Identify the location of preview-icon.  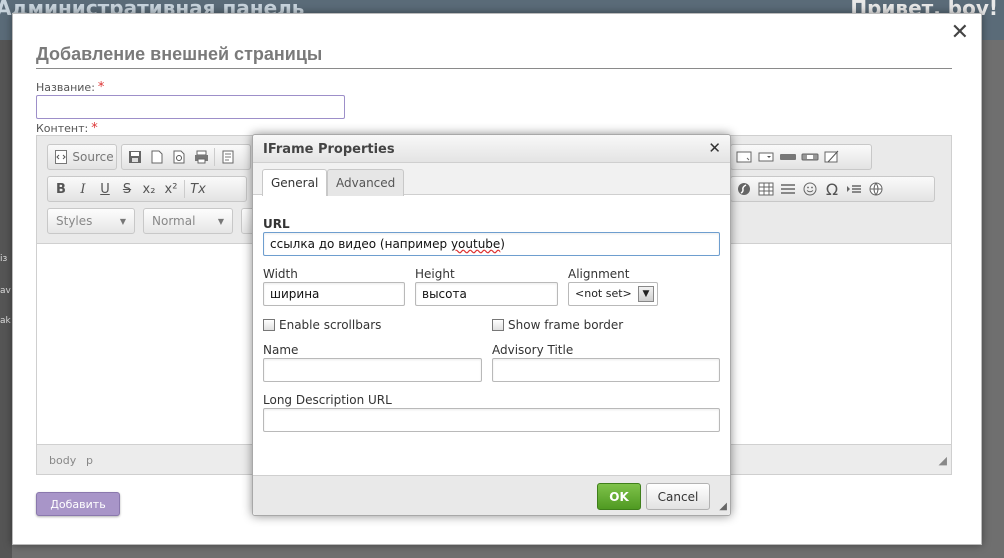
(179, 157).